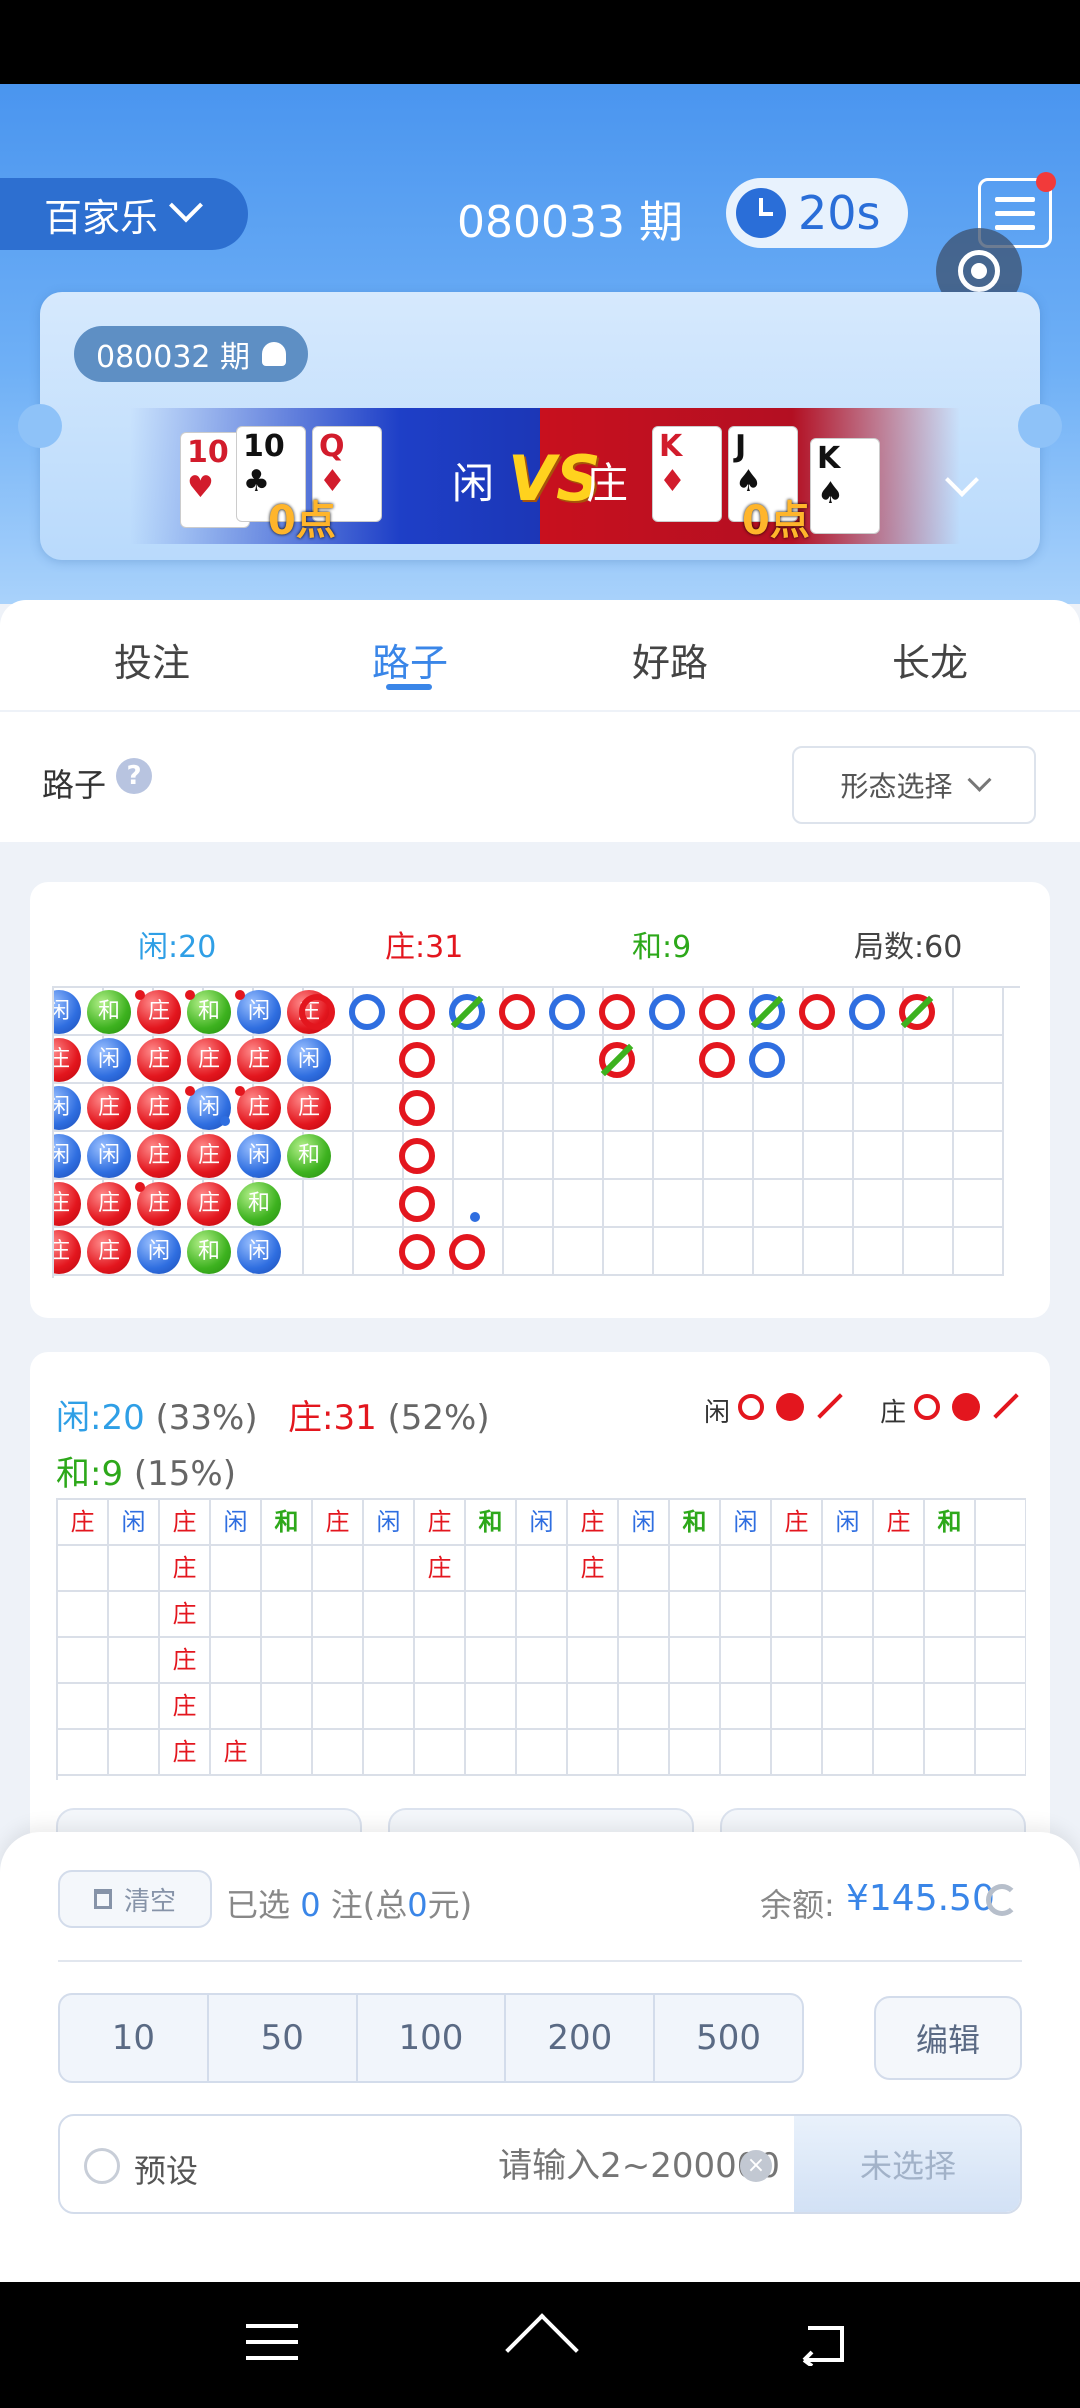 The width and height of the screenshot is (1080, 2408). I want to click on recent-apps-icon, so click(272, 2342).